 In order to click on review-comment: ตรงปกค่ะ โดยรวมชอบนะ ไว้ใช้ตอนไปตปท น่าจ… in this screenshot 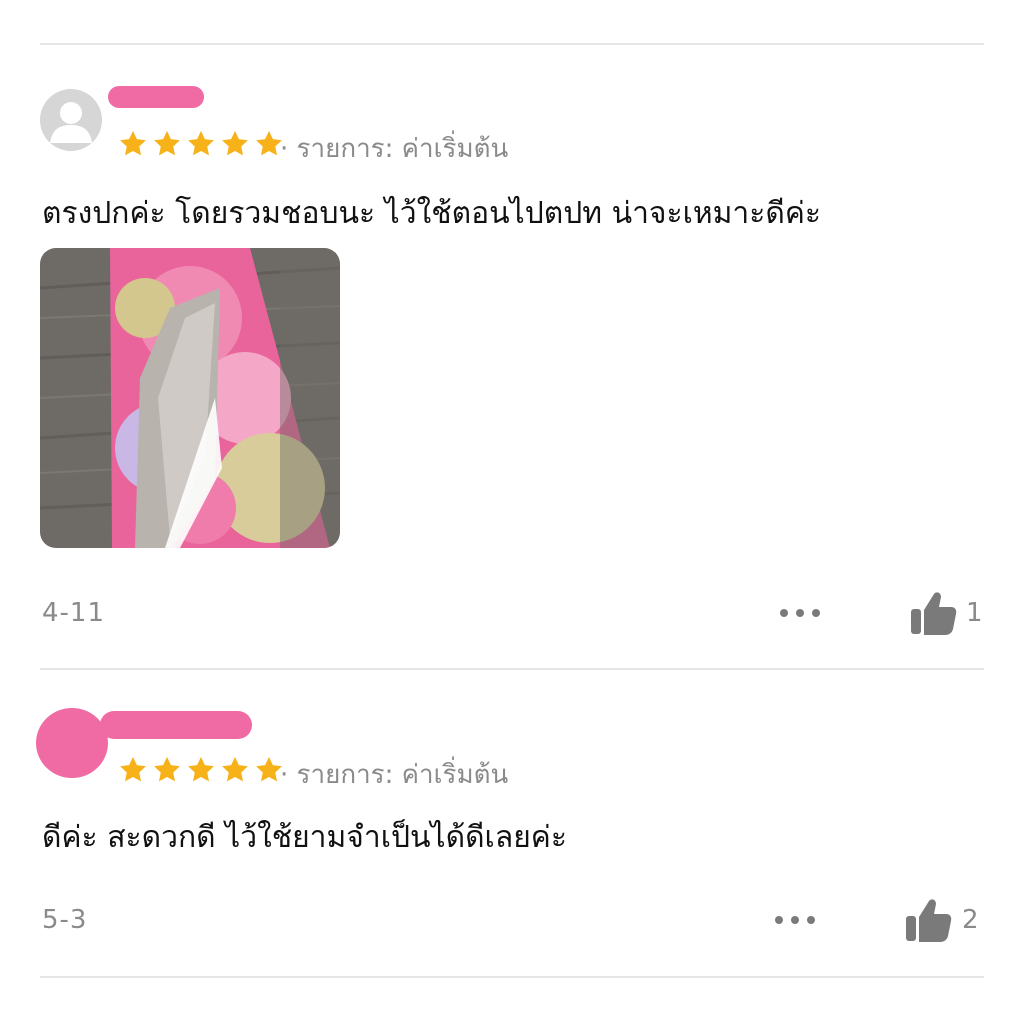, I will do `click(432, 213)`.